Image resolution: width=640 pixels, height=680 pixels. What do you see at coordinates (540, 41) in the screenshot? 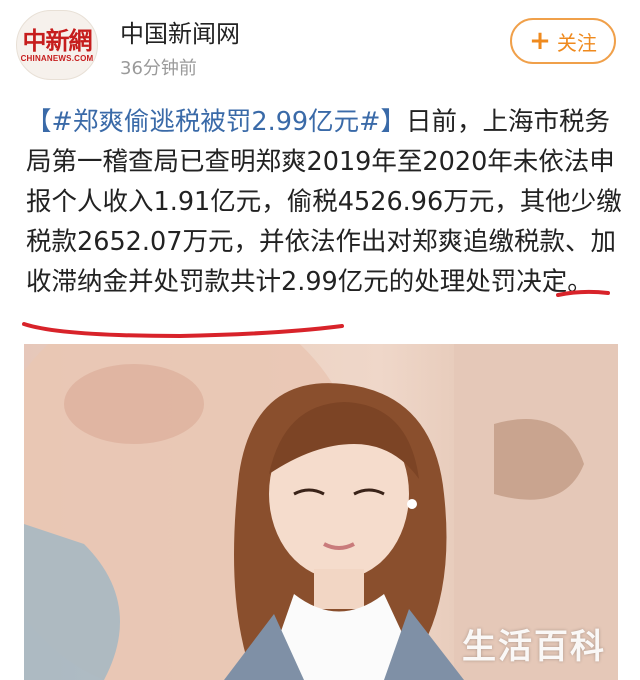
I see `plus-icon: +` at bounding box center [540, 41].